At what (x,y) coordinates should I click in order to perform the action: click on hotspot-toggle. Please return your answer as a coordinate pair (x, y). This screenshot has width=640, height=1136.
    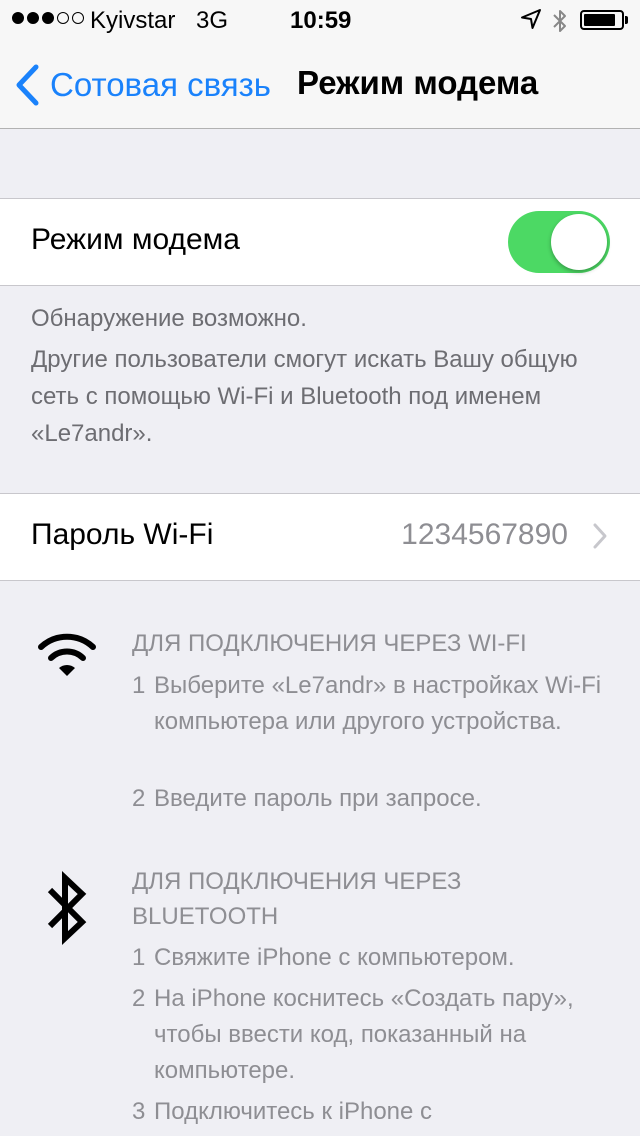
    Looking at the image, I should click on (559, 242).